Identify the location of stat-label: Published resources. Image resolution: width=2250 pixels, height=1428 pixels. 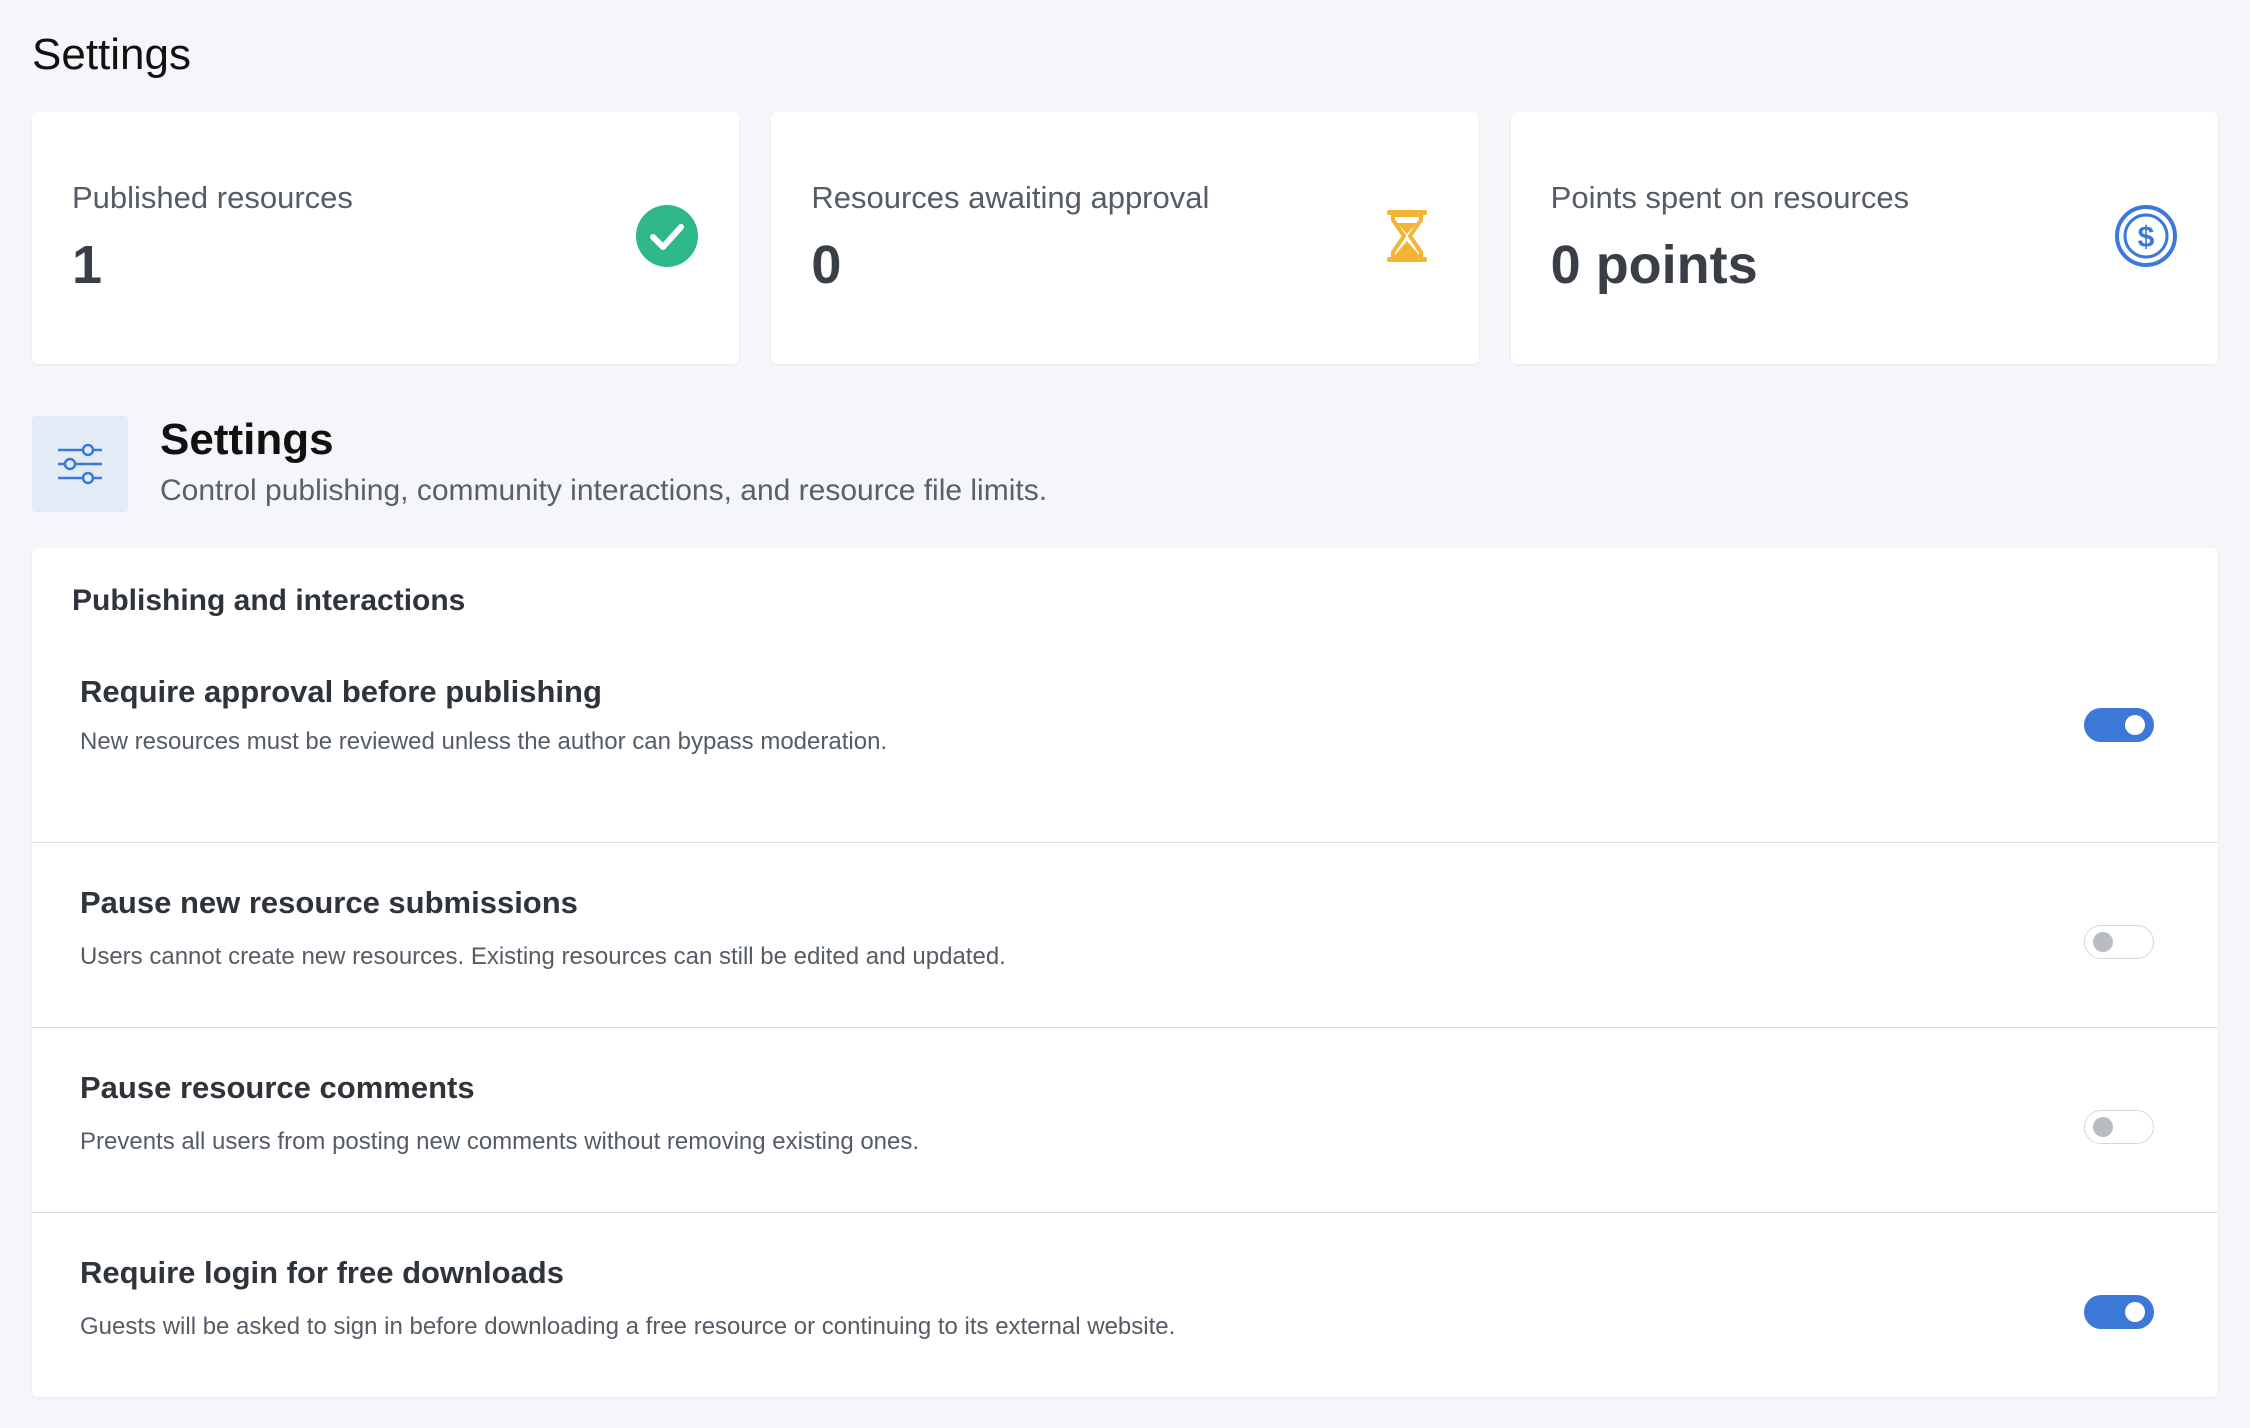
(212, 197).